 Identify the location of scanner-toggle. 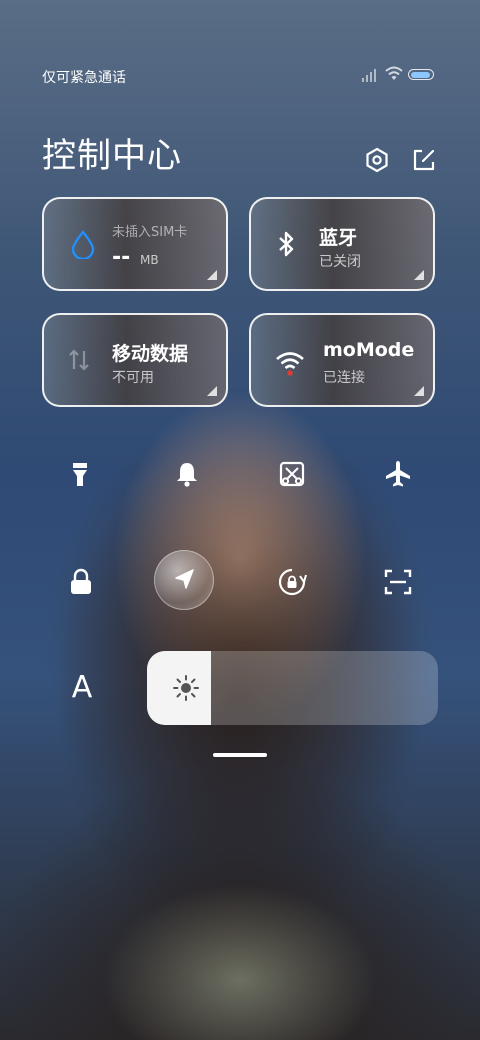
(398, 582).